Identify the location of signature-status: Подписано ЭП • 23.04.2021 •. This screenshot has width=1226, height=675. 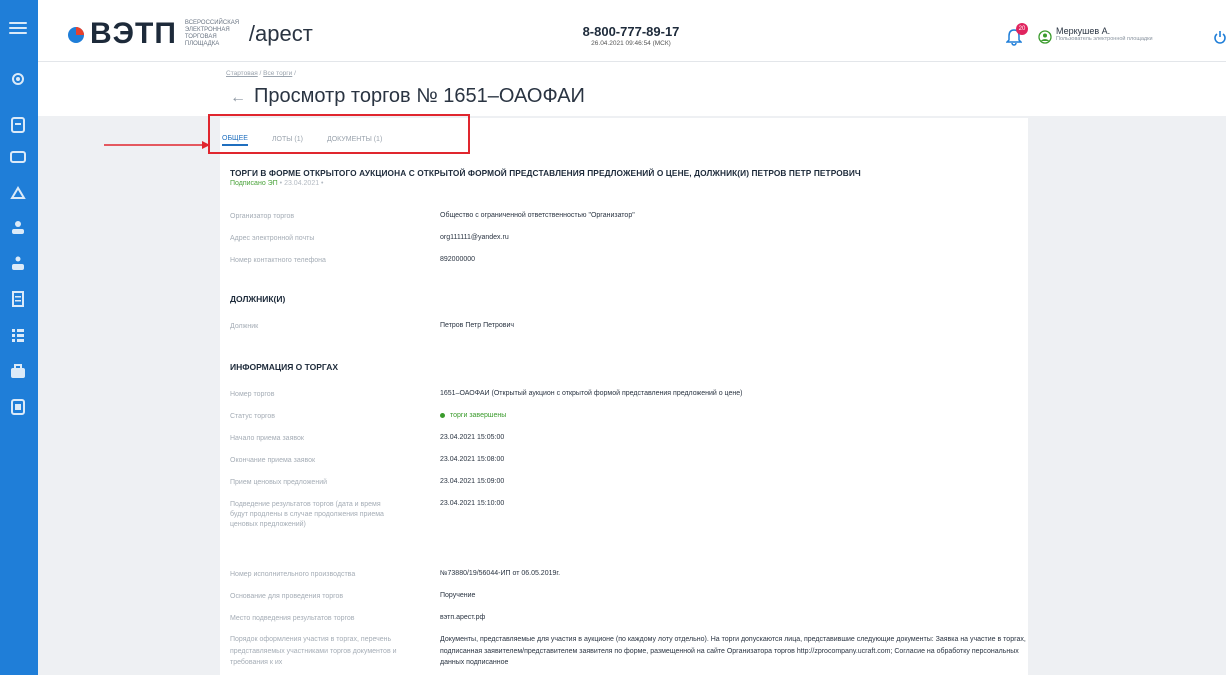
(277, 183).